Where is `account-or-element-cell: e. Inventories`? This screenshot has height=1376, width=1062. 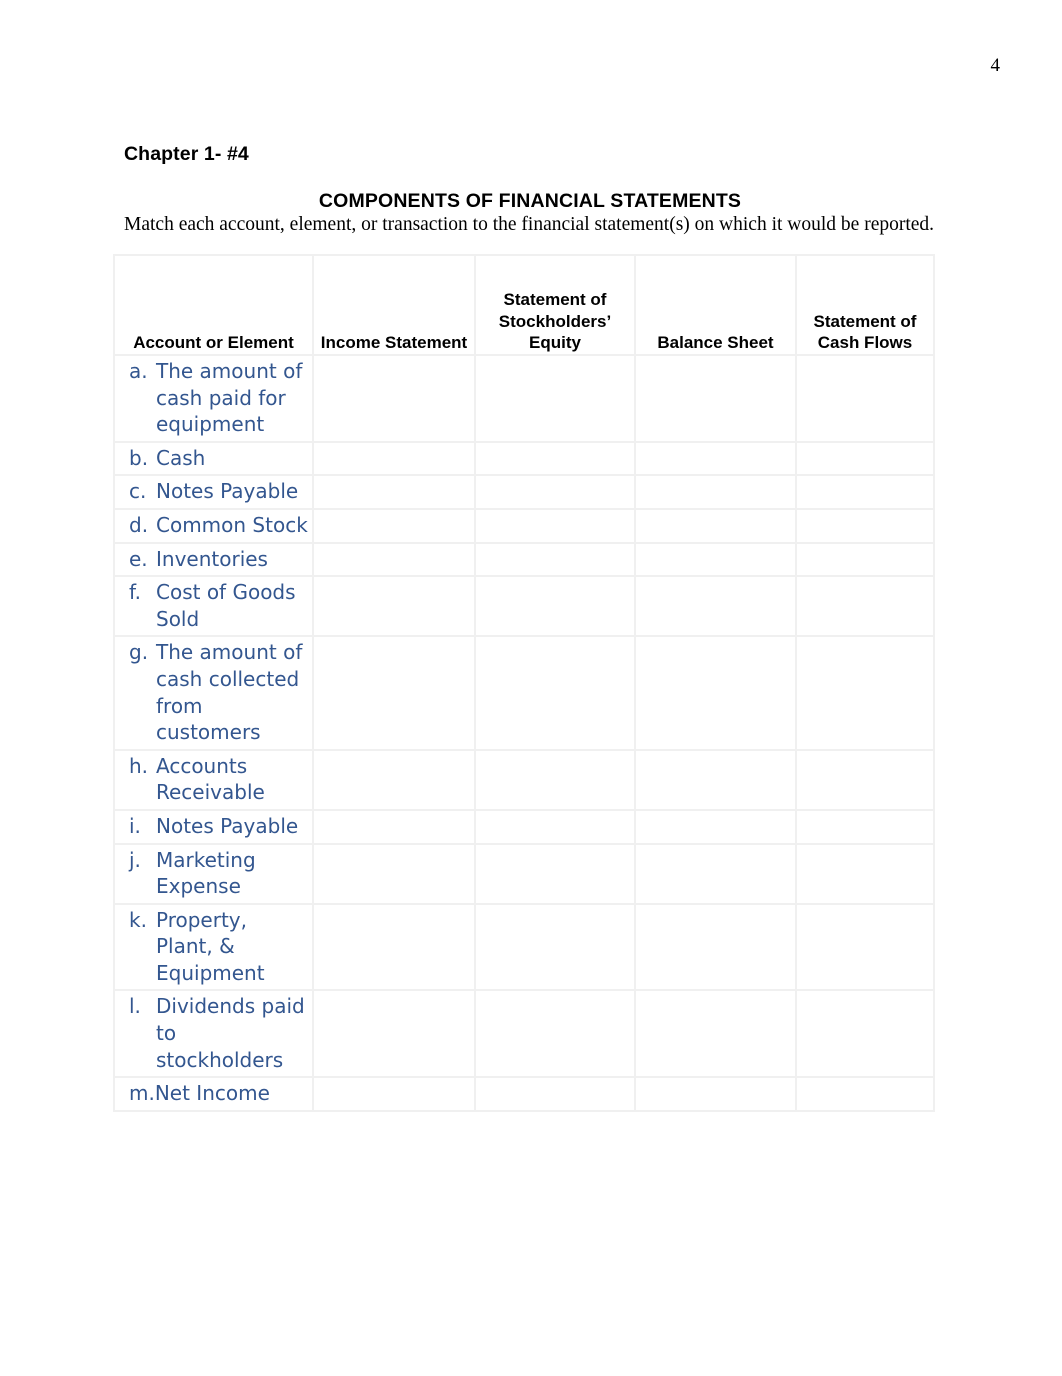
account-or-element-cell: e. Inventories is located at coordinates (213, 559).